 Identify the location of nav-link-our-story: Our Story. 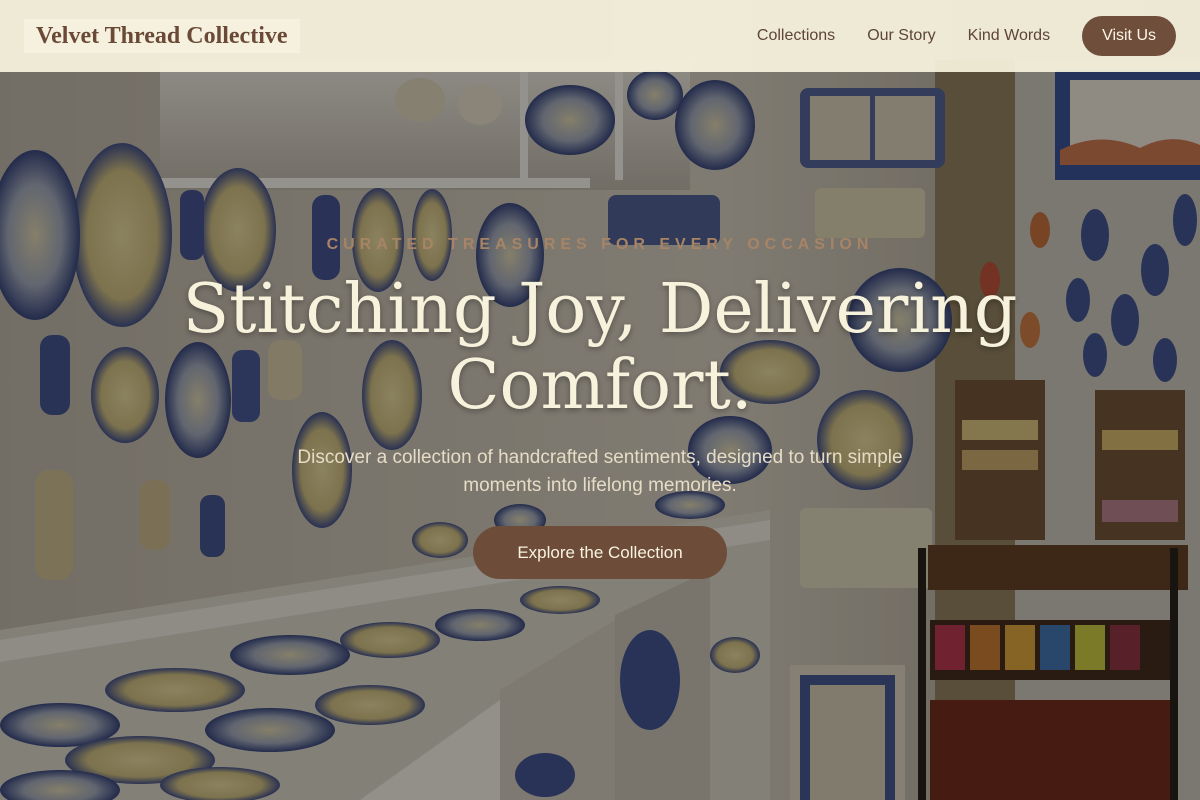
(901, 36).